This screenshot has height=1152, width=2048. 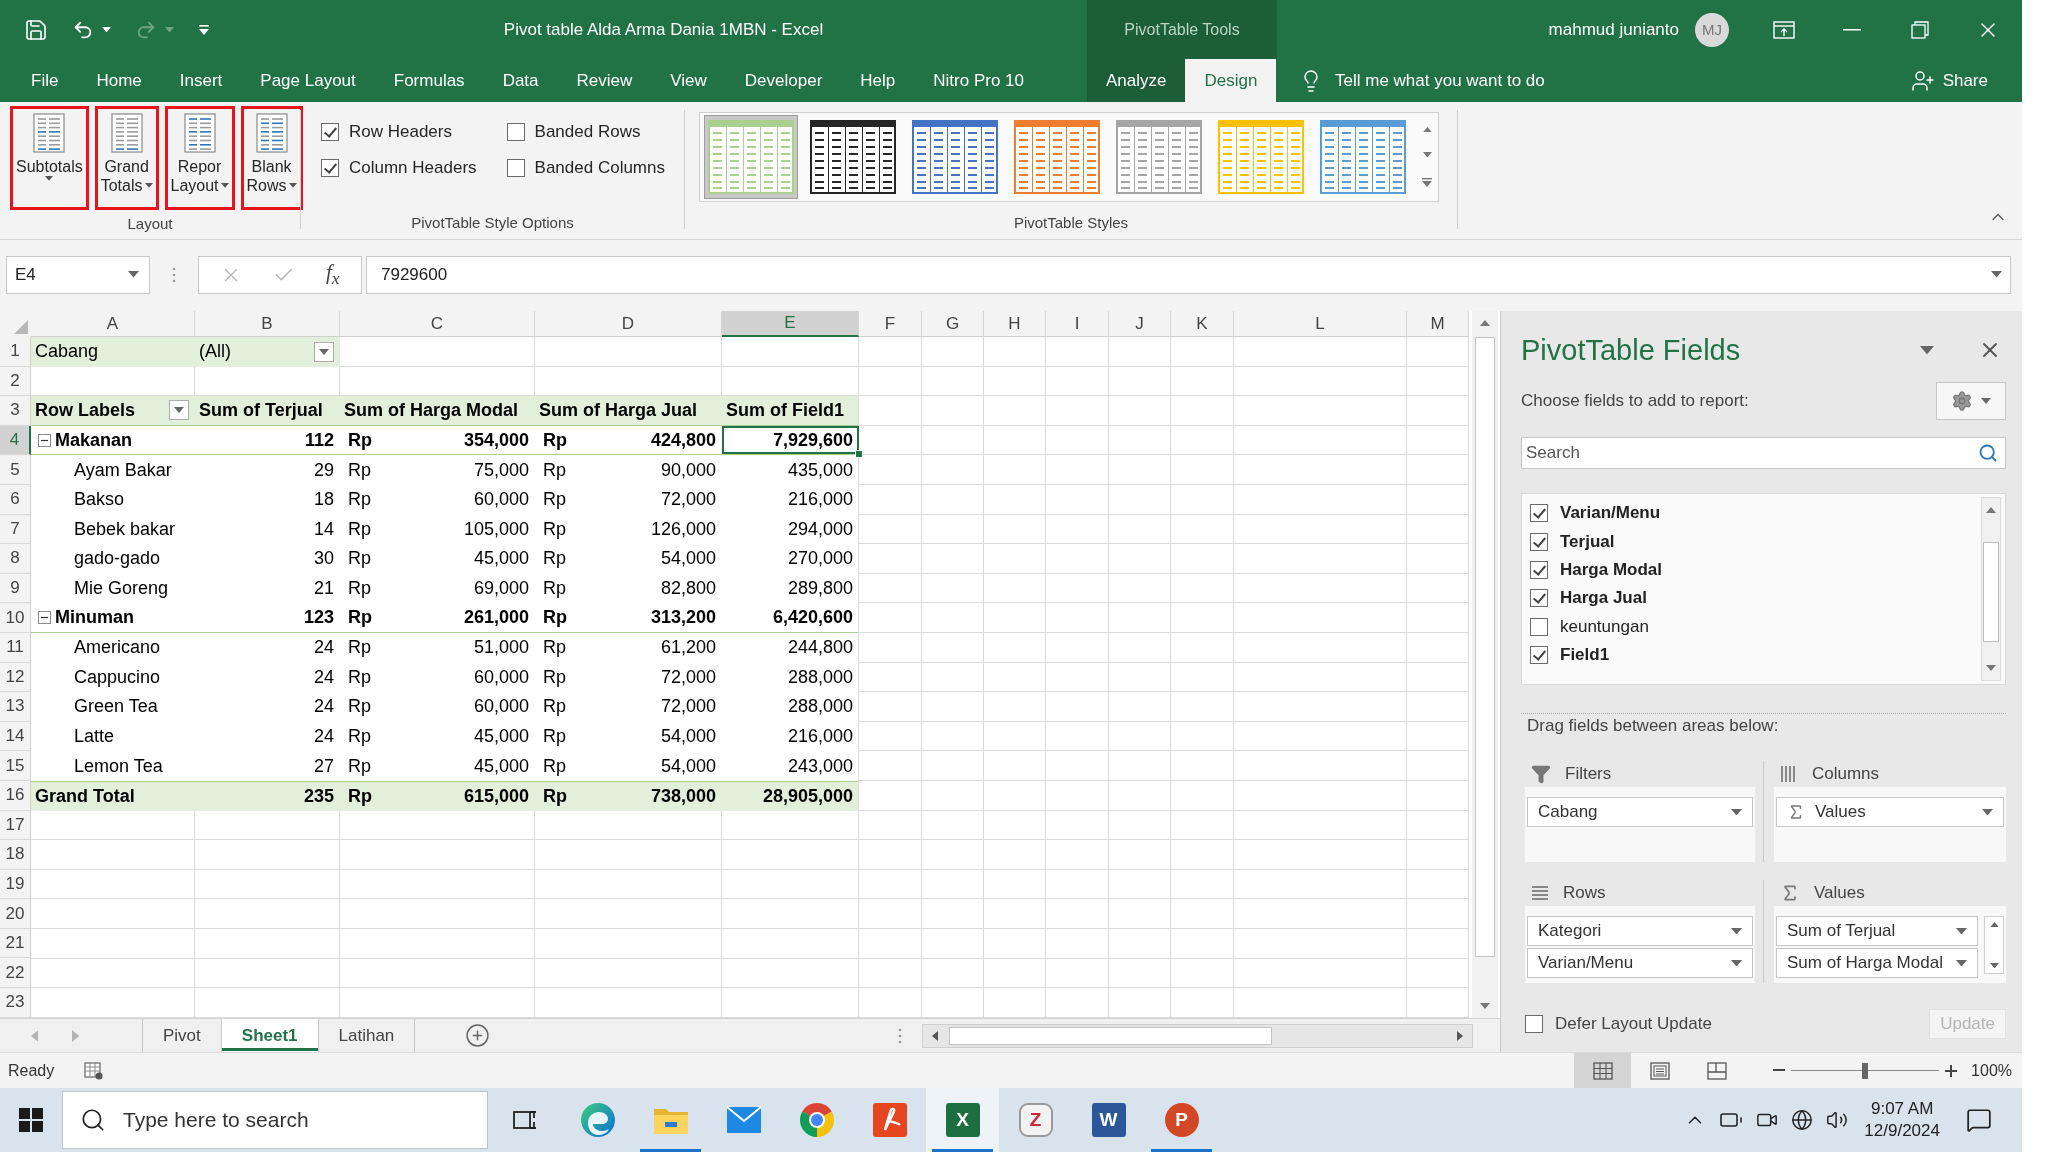 I want to click on ribbon-tab: View, so click(x=688, y=80).